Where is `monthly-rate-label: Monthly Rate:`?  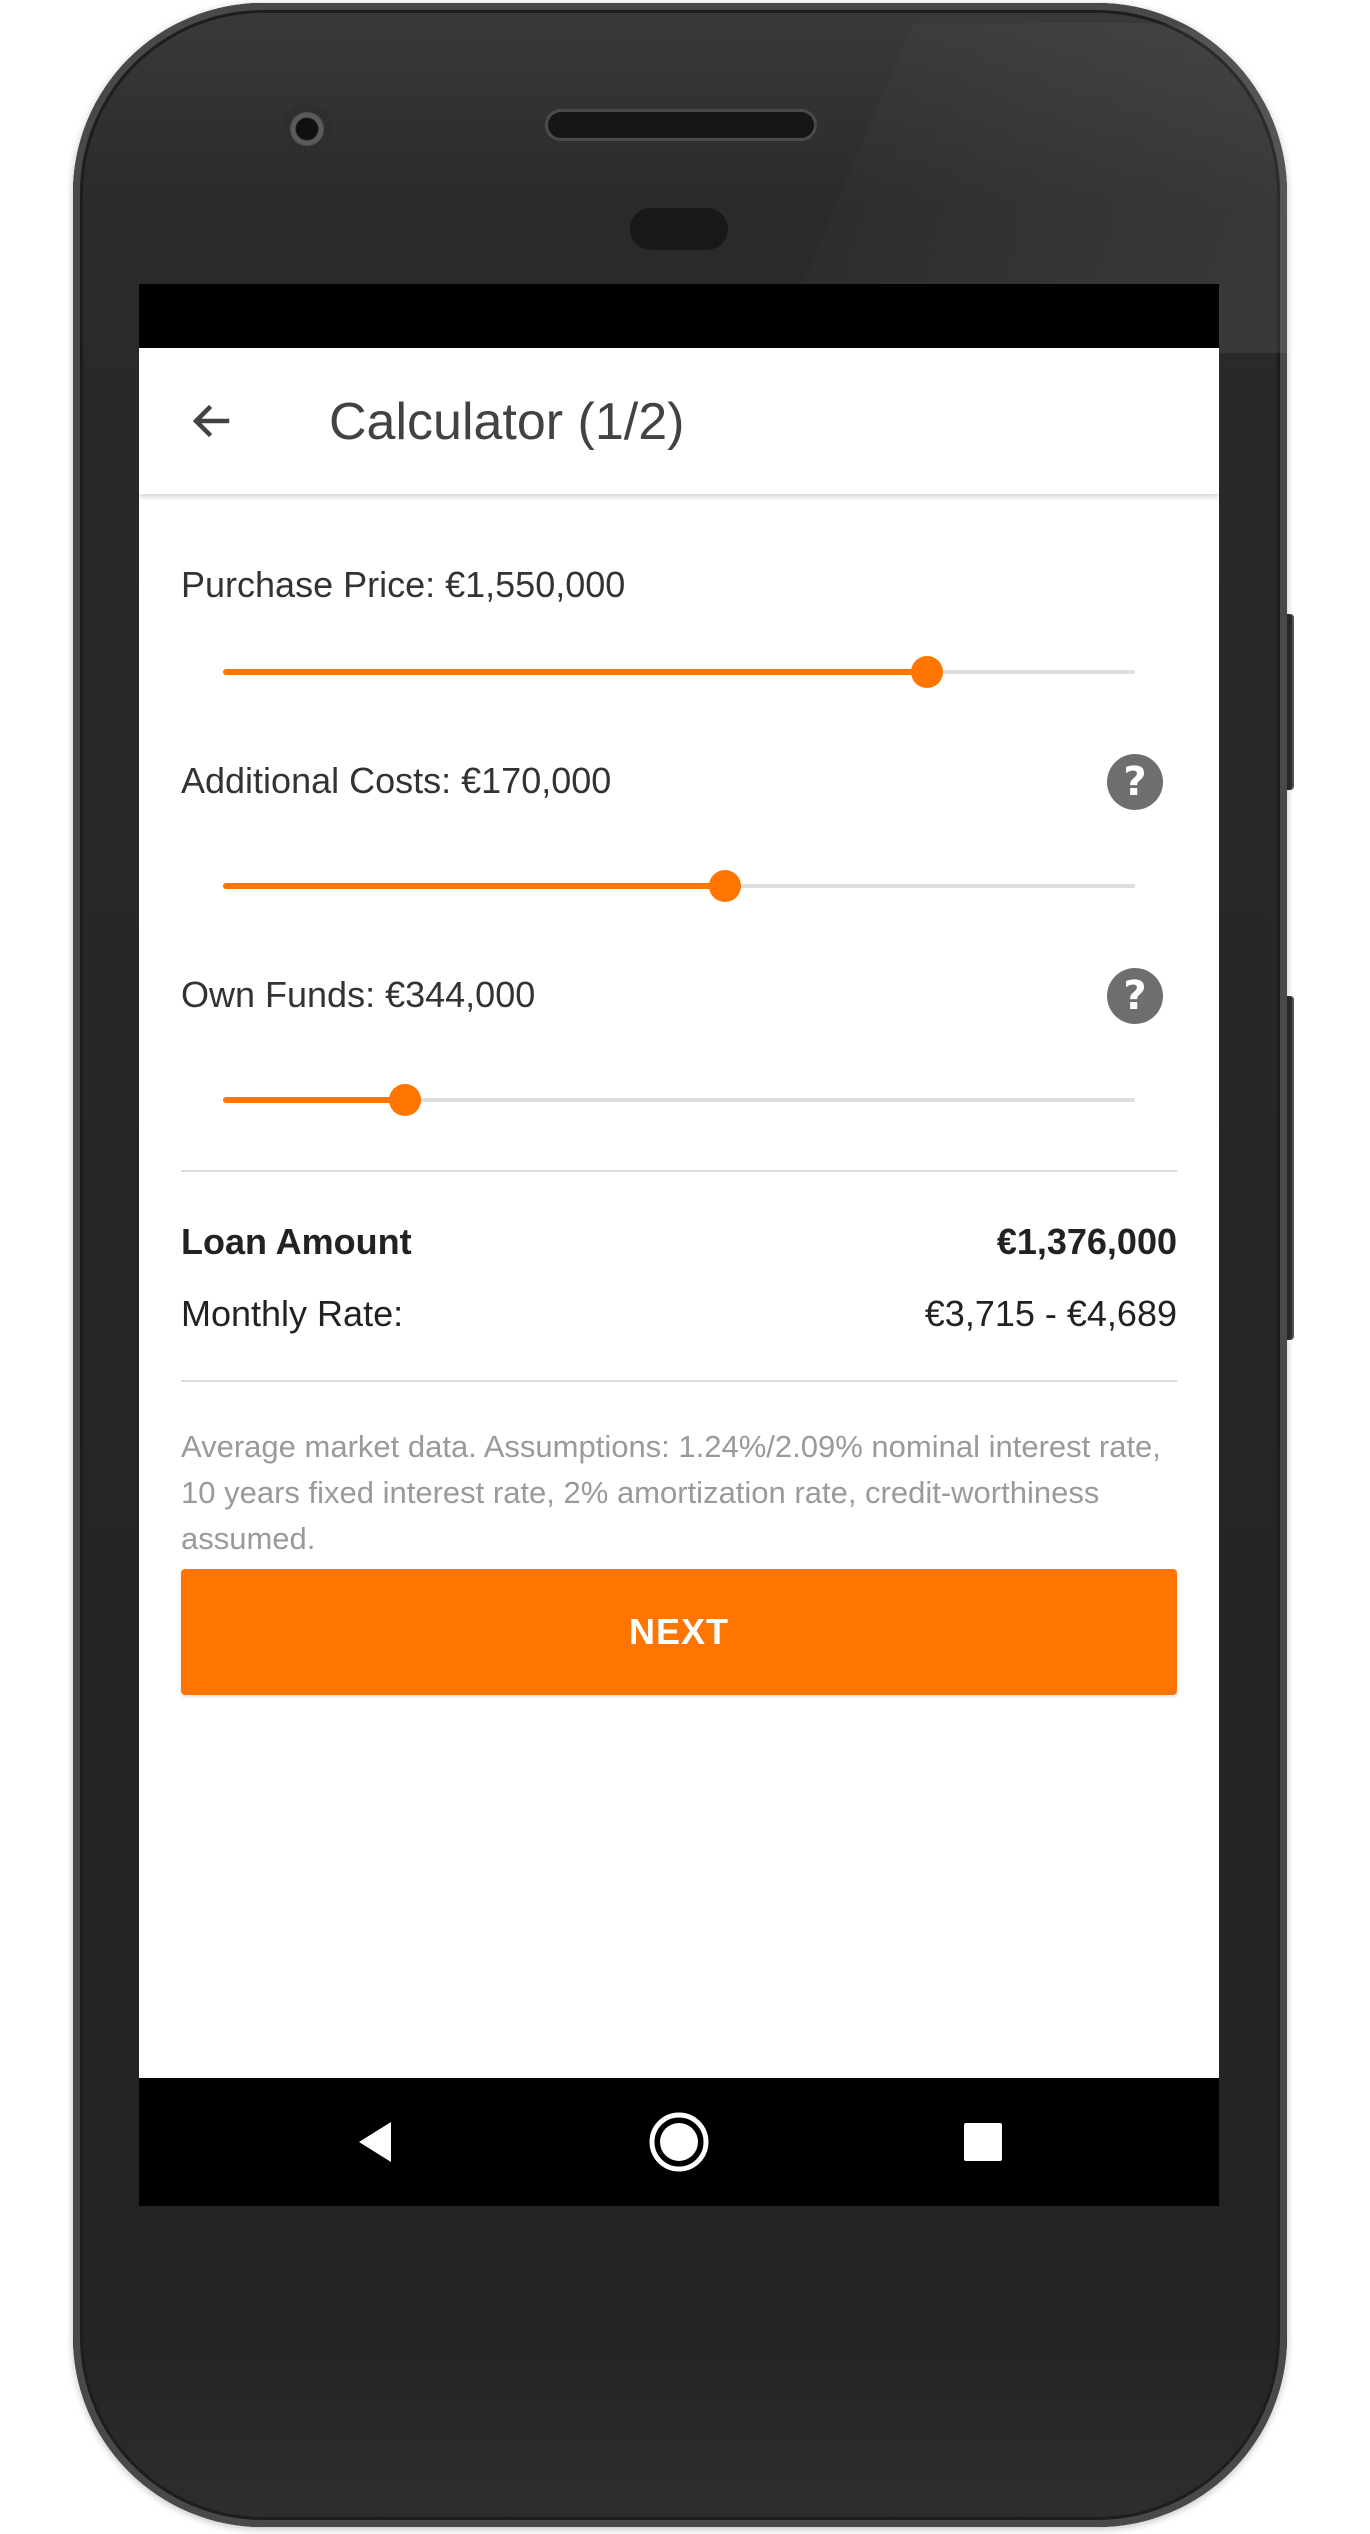
monthly-rate-label: Monthly Rate: is located at coordinates (292, 1313).